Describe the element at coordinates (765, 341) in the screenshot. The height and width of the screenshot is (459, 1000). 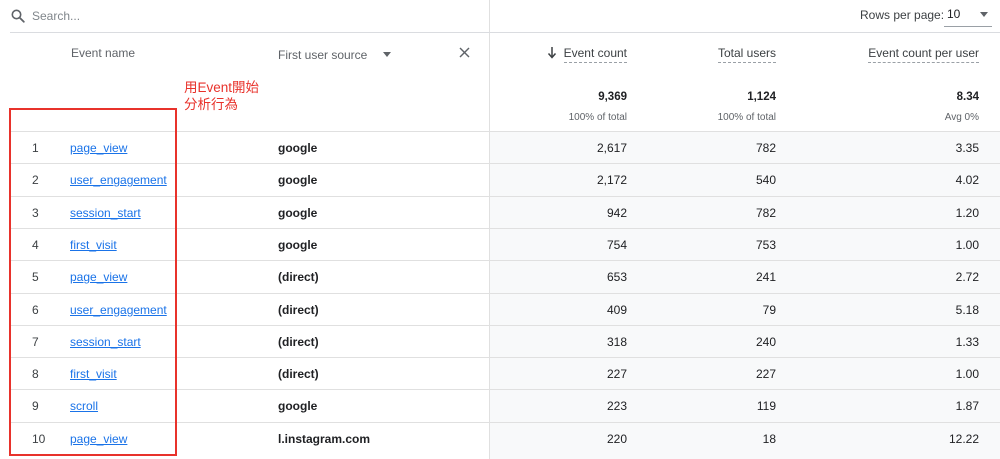
I see `total-users-cell: 240` at that location.